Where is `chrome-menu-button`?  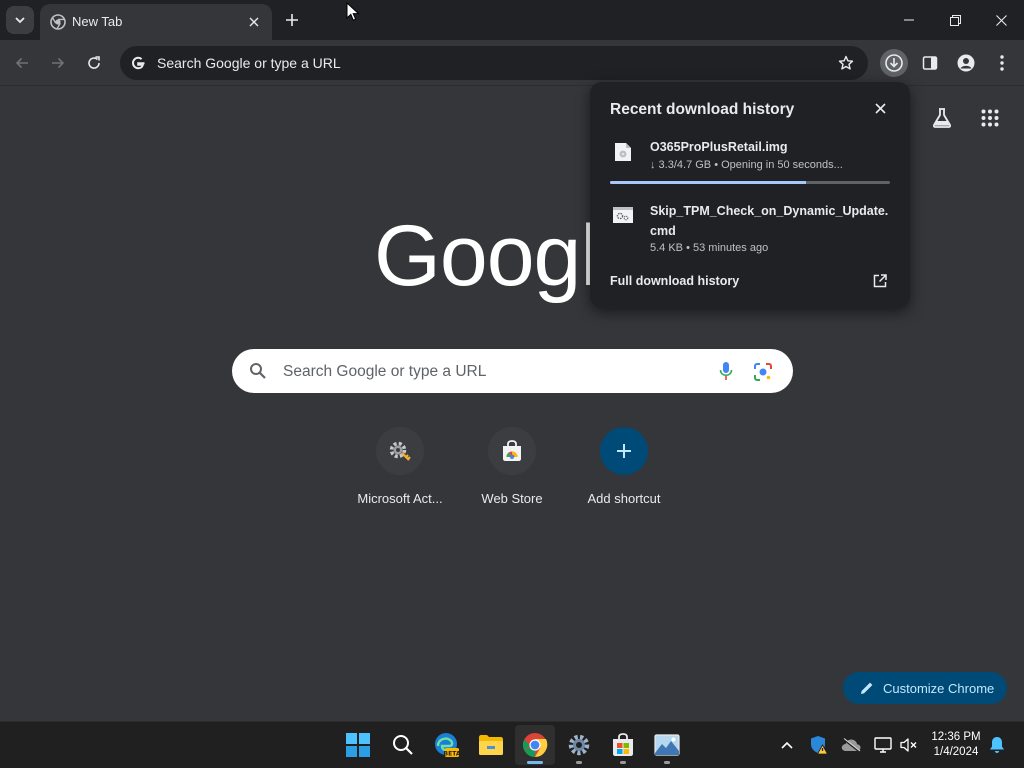 chrome-menu-button is located at coordinates (1002, 63).